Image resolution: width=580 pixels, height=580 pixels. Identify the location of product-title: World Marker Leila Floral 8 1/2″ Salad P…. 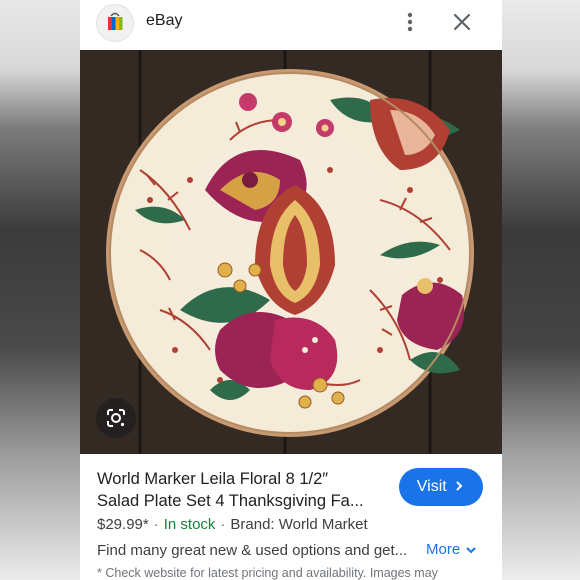
(242, 490).